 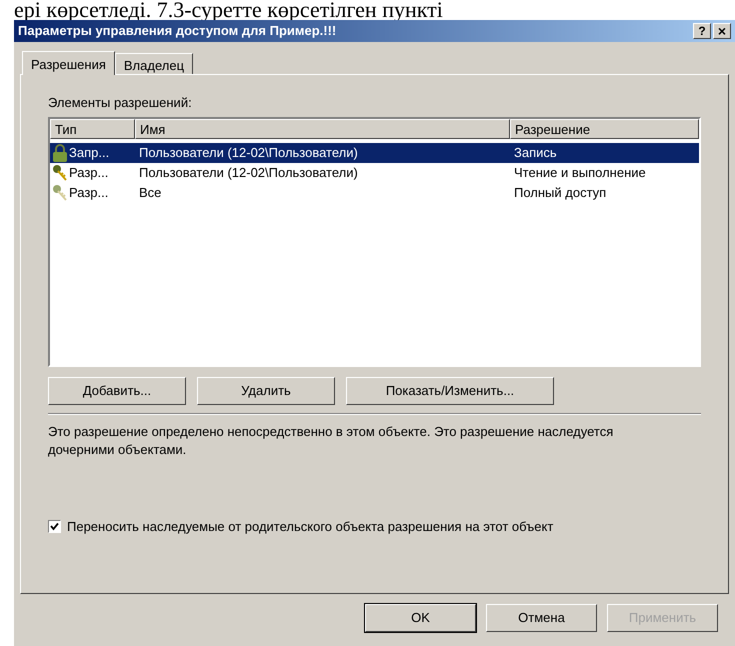 What do you see at coordinates (177, 31) in the screenshot?
I see `window-title: Параметры управления доступом для Пример.!!!` at bounding box center [177, 31].